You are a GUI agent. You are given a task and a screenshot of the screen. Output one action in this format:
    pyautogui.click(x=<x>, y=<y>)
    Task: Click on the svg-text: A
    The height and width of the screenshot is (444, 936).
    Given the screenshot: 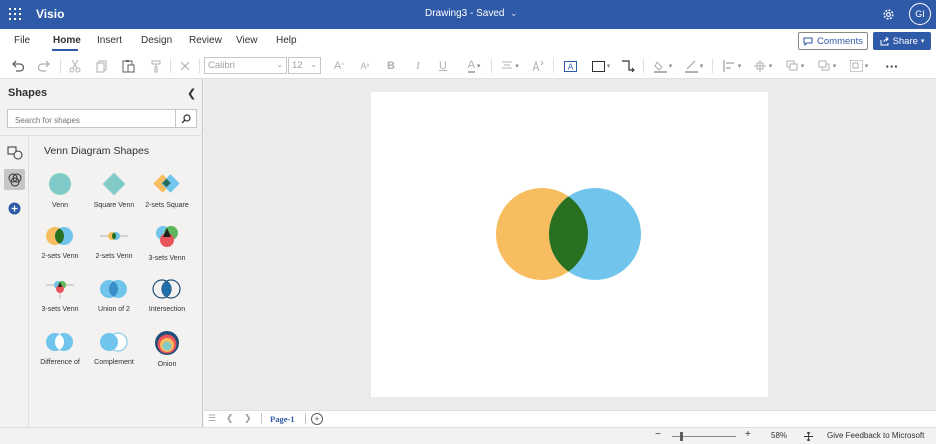 What is the action you would take?
    pyautogui.click(x=570, y=66)
    